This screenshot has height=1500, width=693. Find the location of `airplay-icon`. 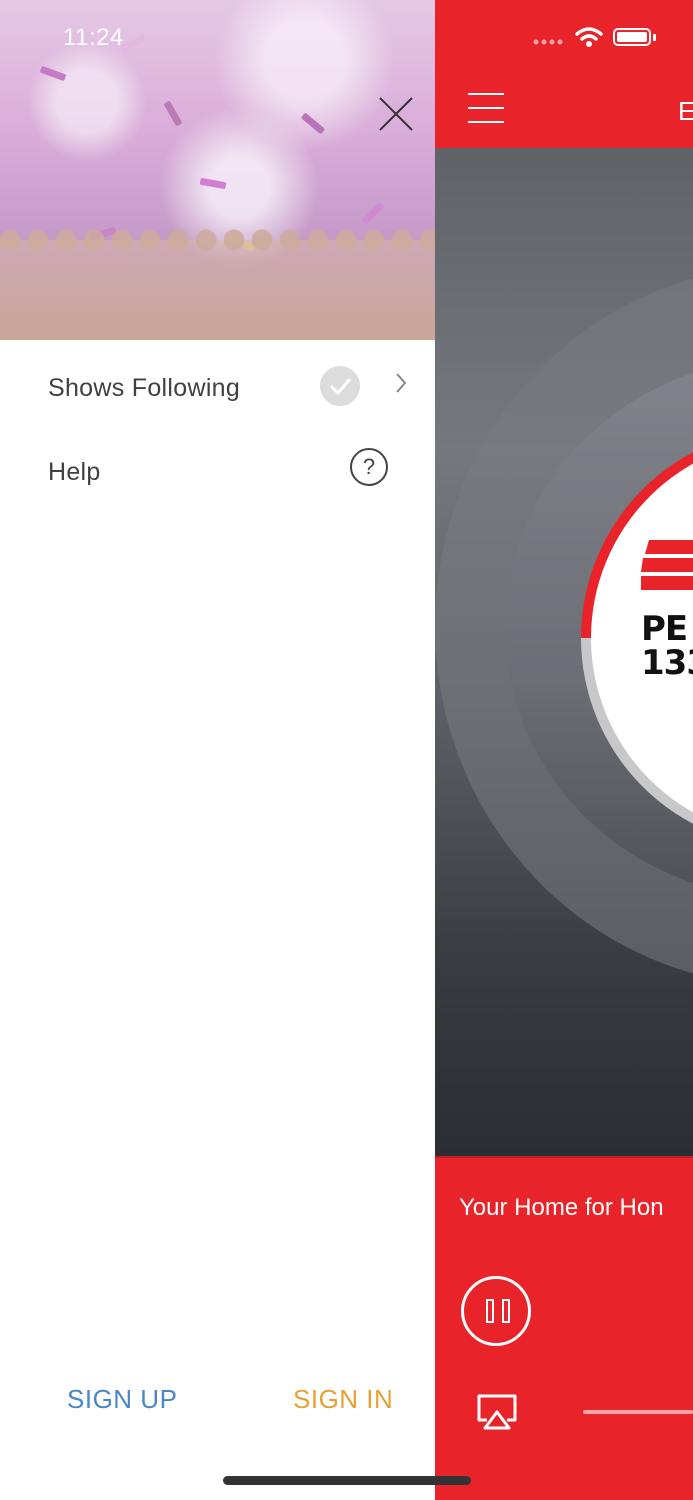

airplay-icon is located at coordinates (497, 1412).